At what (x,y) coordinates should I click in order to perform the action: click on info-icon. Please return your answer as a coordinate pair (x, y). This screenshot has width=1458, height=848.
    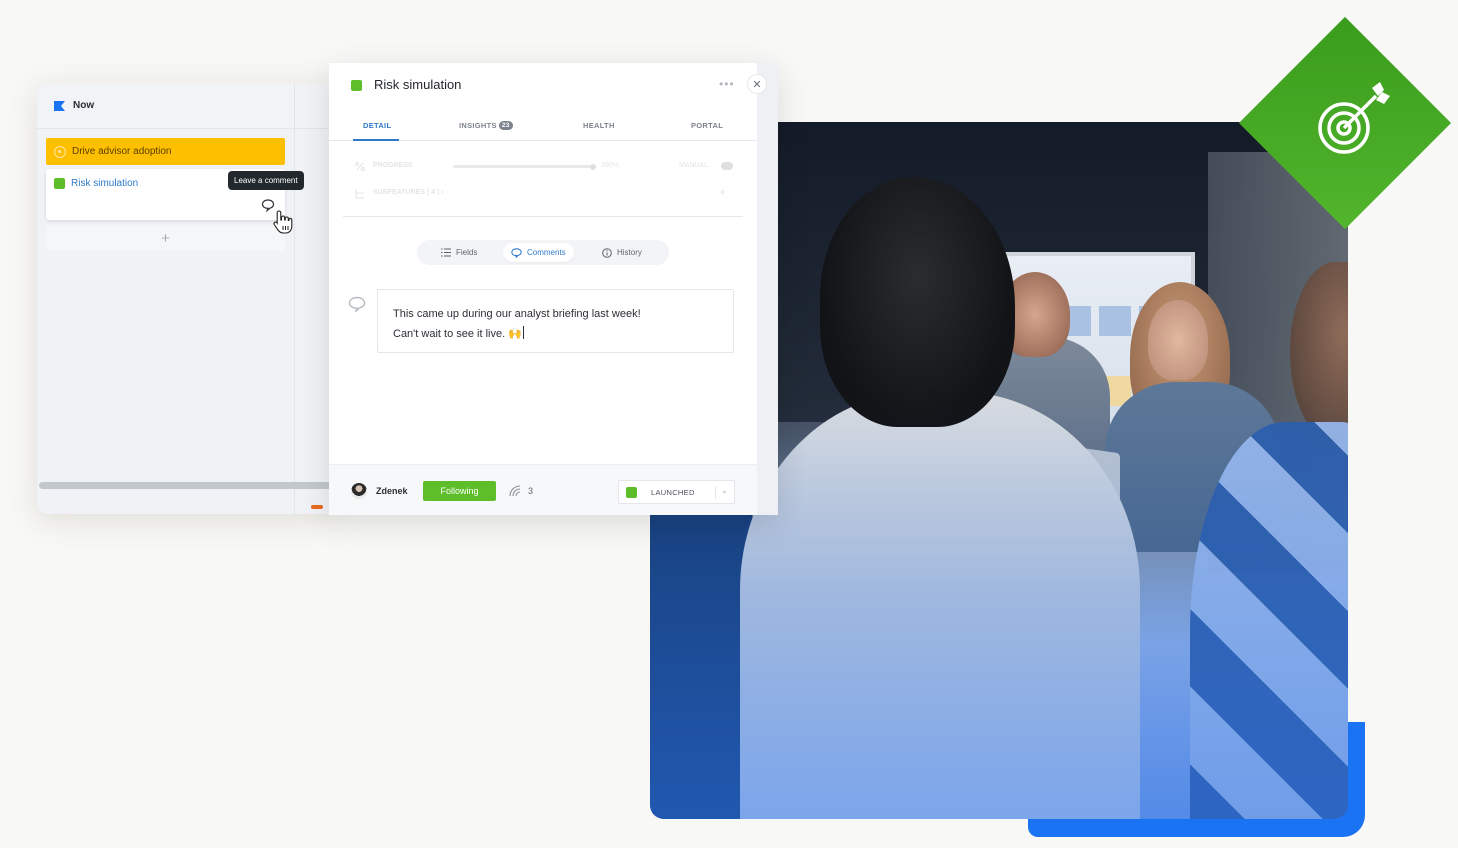
    Looking at the image, I should click on (607, 252).